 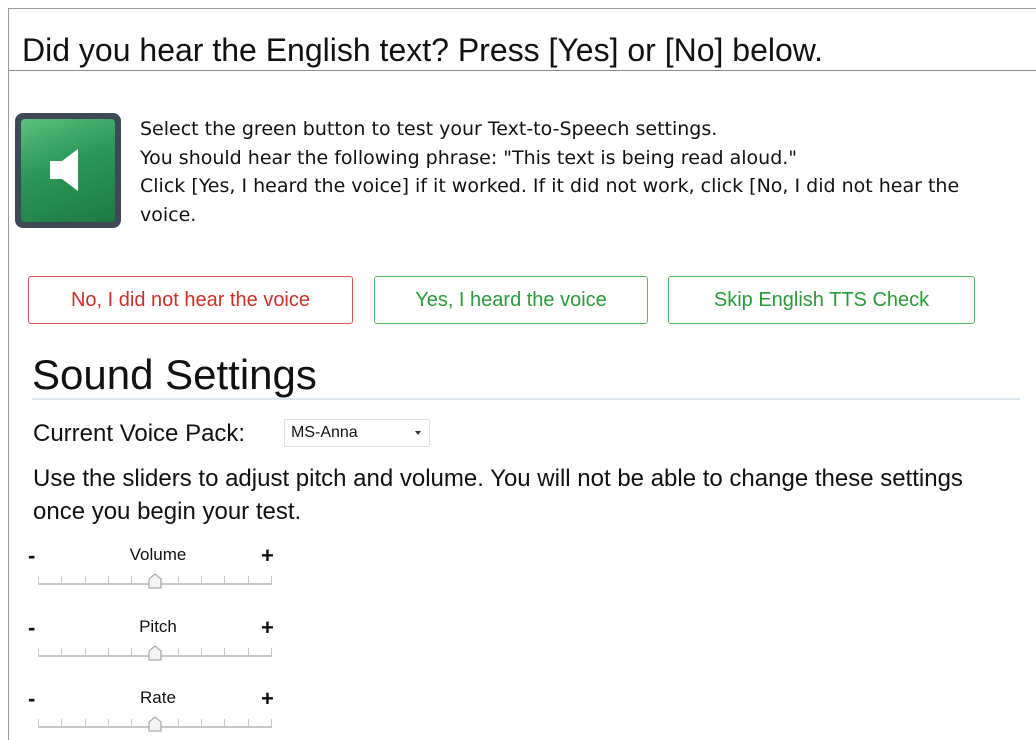 I want to click on voice-pack-select: MS-Anna, so click(x=357, y=433).